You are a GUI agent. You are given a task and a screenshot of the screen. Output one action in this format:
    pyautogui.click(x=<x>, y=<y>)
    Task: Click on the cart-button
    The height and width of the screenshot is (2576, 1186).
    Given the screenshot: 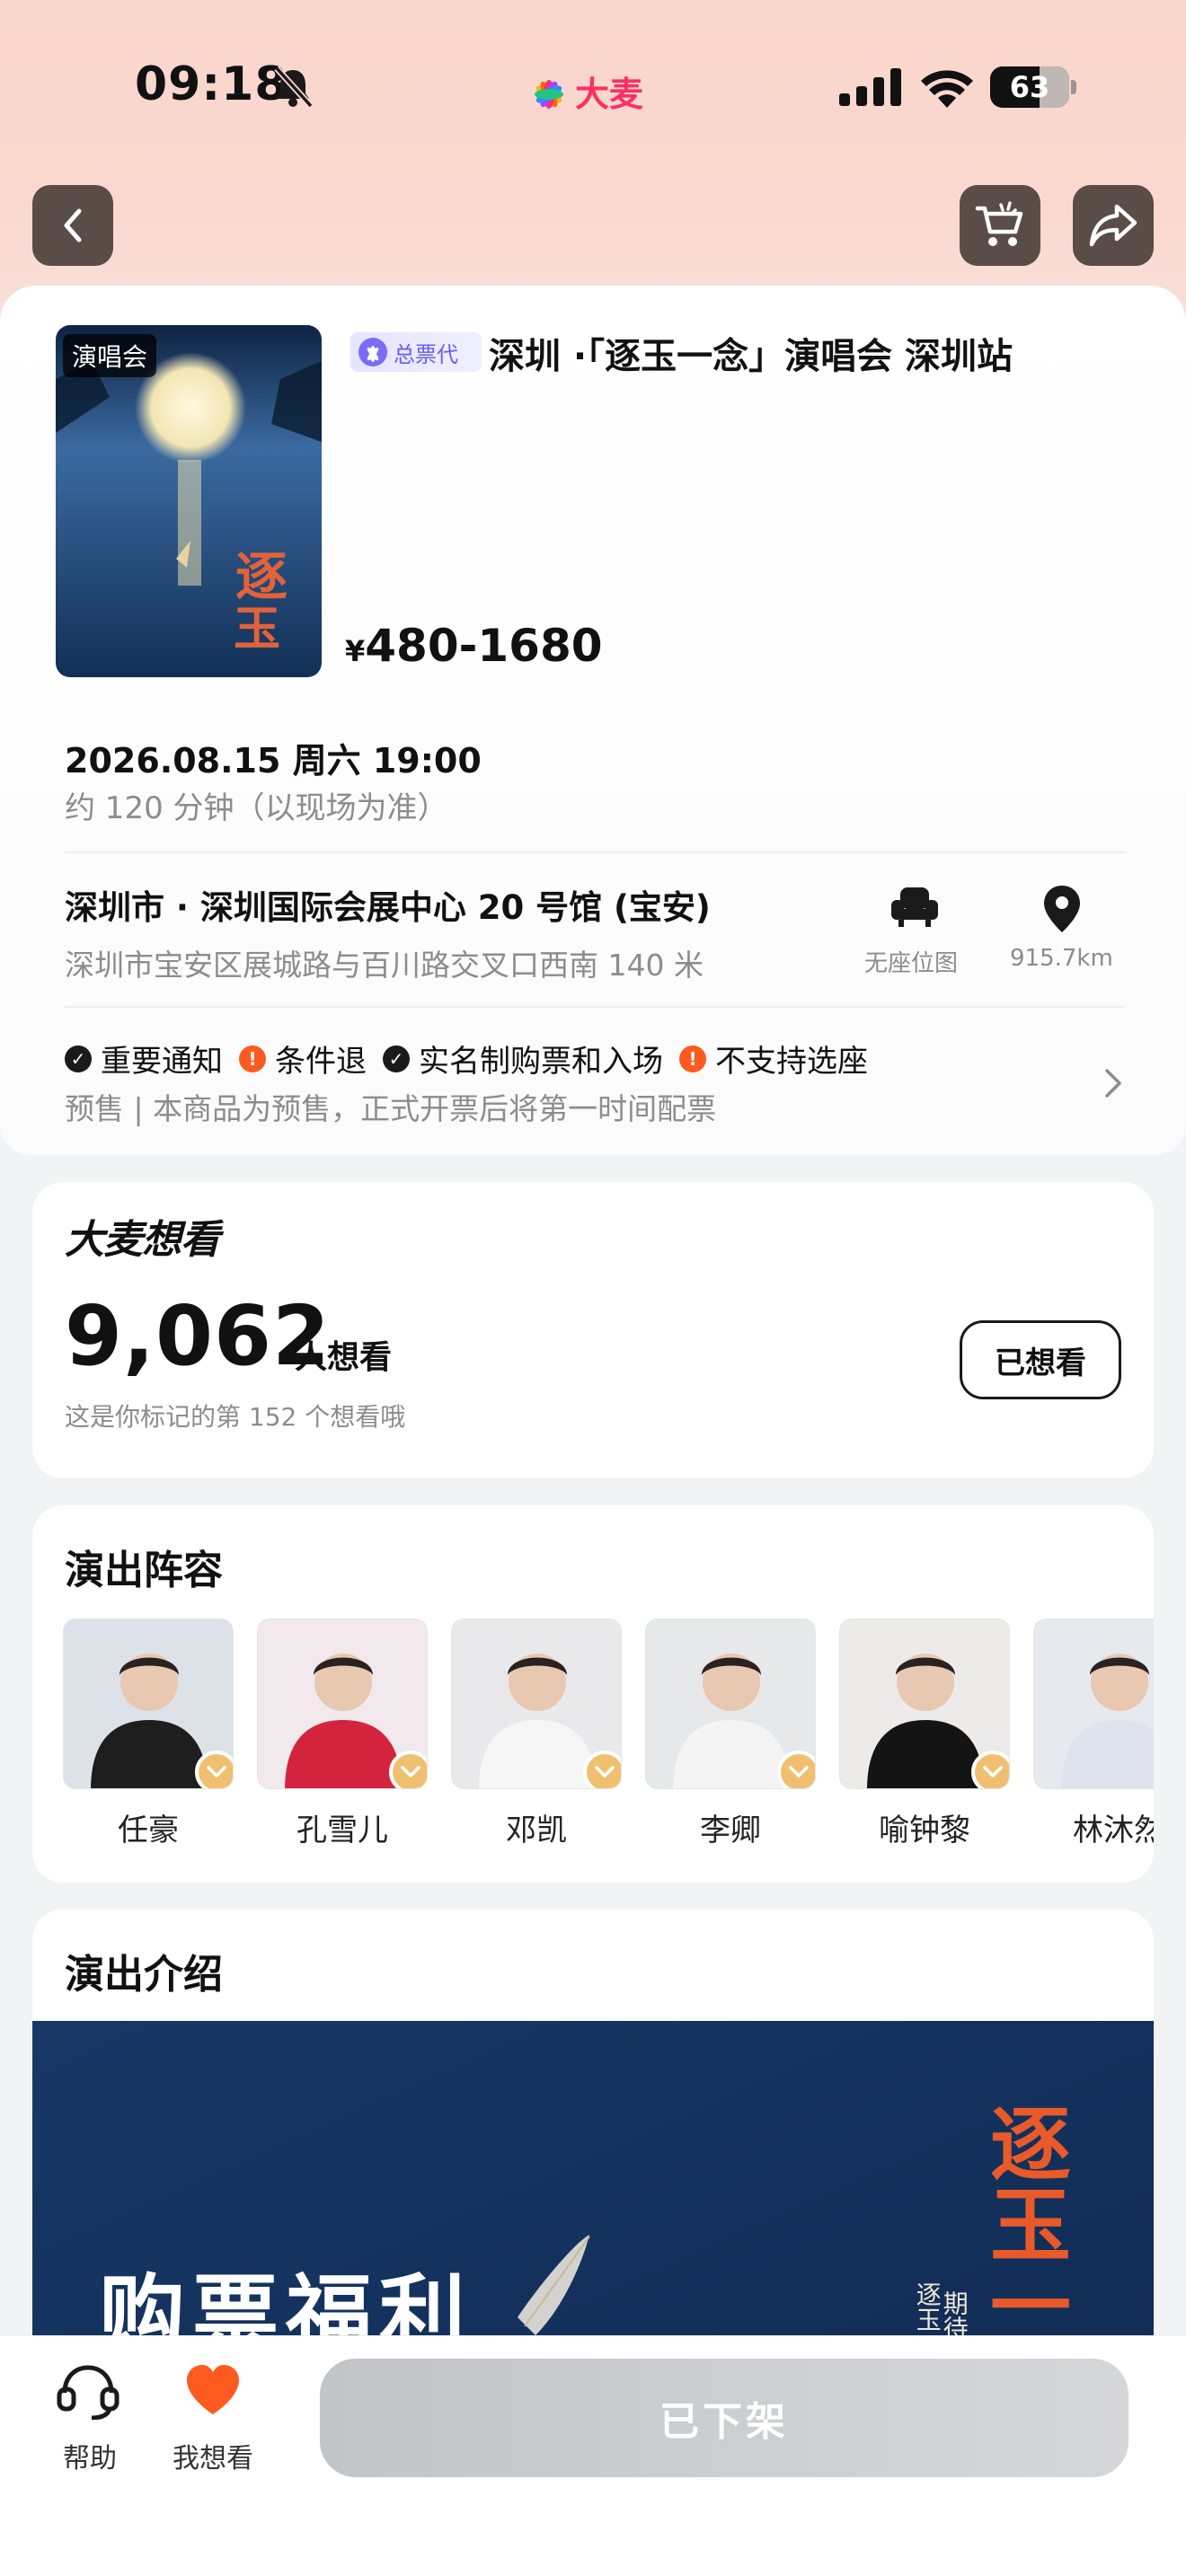 What is the action you would take?
    pyautogui.click(x=1000, y=225)
    